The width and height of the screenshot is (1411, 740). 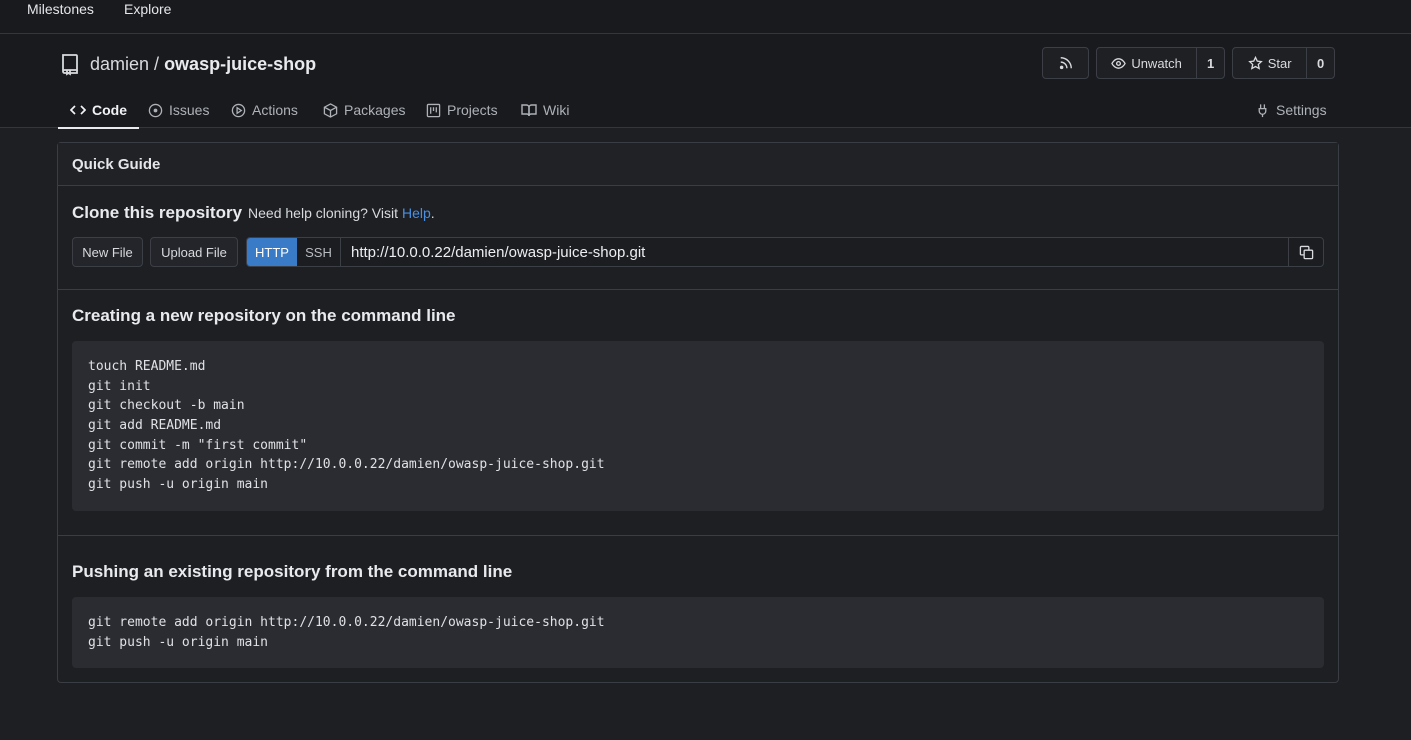 What do you see at coordinates (1320, 63) in the screenshot?
I see `star-count: 0` at bounding box center [1320, 63].